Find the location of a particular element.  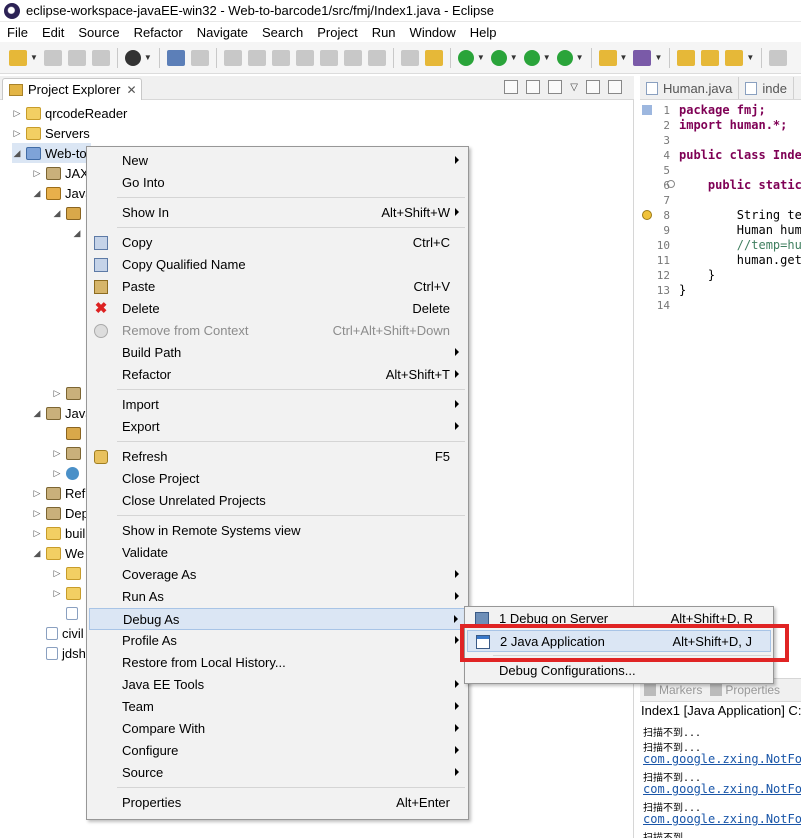

disconnect-icon is located at coordinates (304, 57).